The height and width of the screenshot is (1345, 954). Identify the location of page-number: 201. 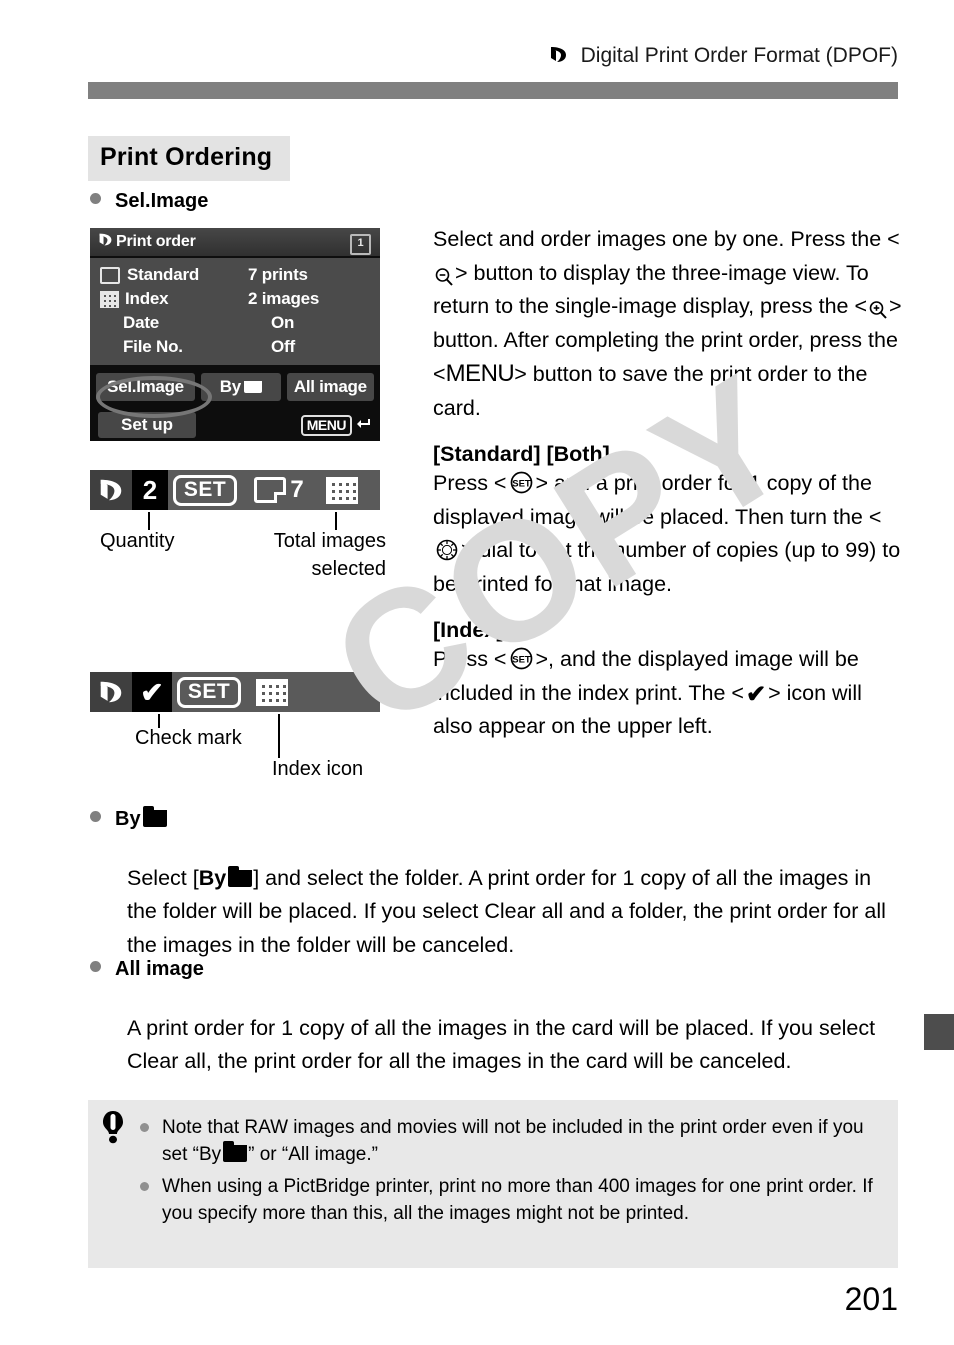
(871, 1299).